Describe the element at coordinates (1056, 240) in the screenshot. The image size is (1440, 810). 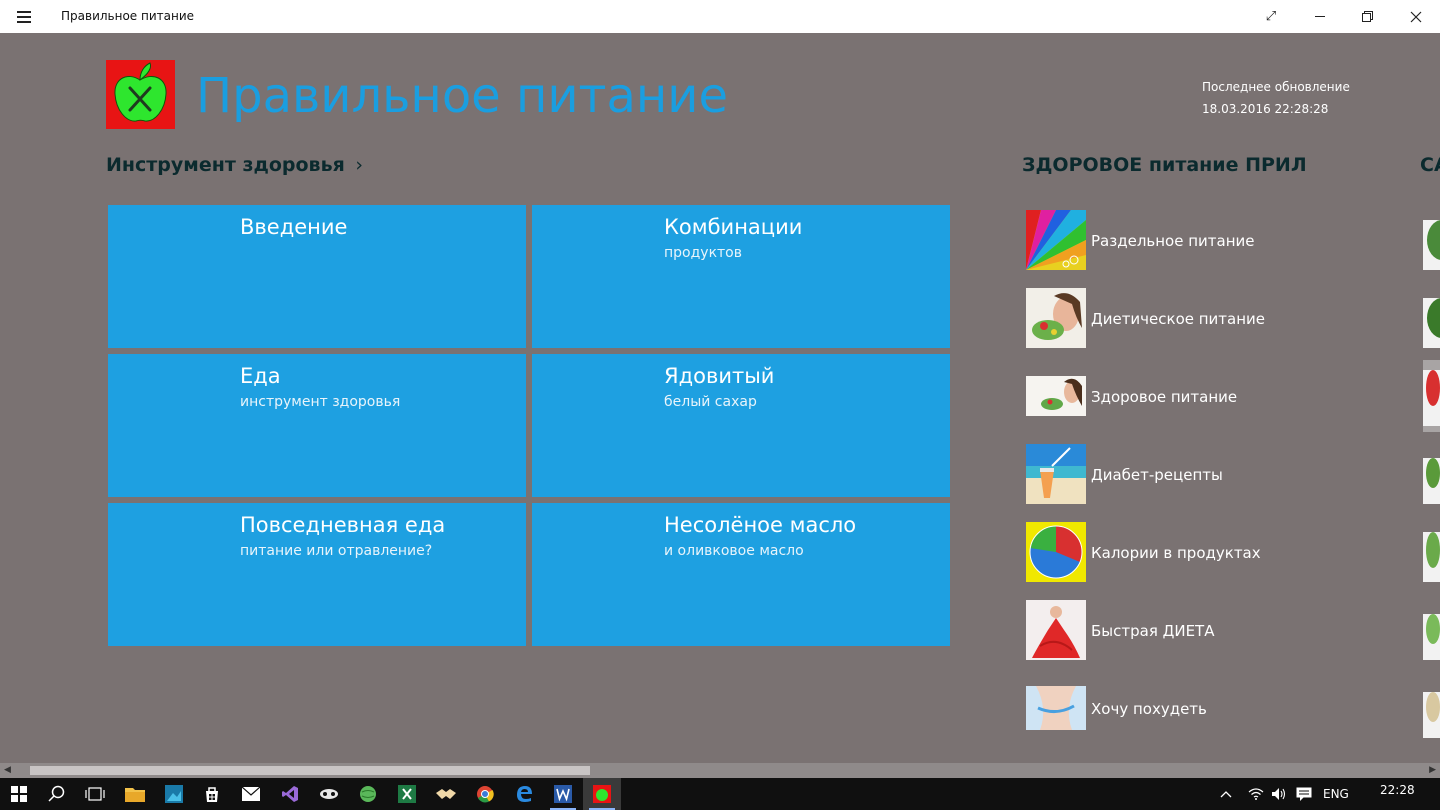
I see `rainbow-fan-thumbnail` at that location.